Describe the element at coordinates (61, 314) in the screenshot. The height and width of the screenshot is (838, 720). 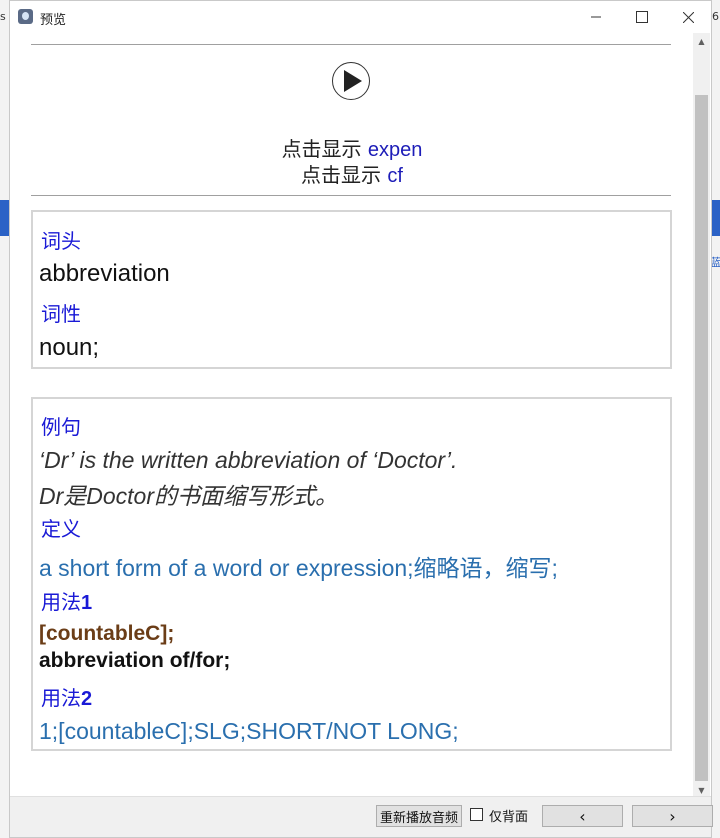
I see `pos-label: 词性` at that location.